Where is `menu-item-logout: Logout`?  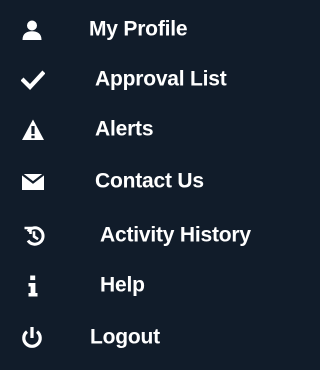
menu-item-logout: Logout is located at coordinates (149, 338).